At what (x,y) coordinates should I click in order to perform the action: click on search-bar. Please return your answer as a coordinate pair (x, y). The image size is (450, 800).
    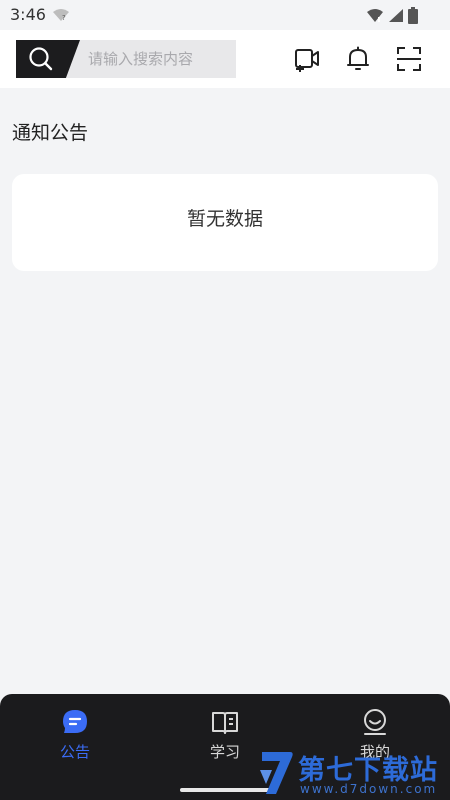
    Looking at the image, I should click on (126, 59).